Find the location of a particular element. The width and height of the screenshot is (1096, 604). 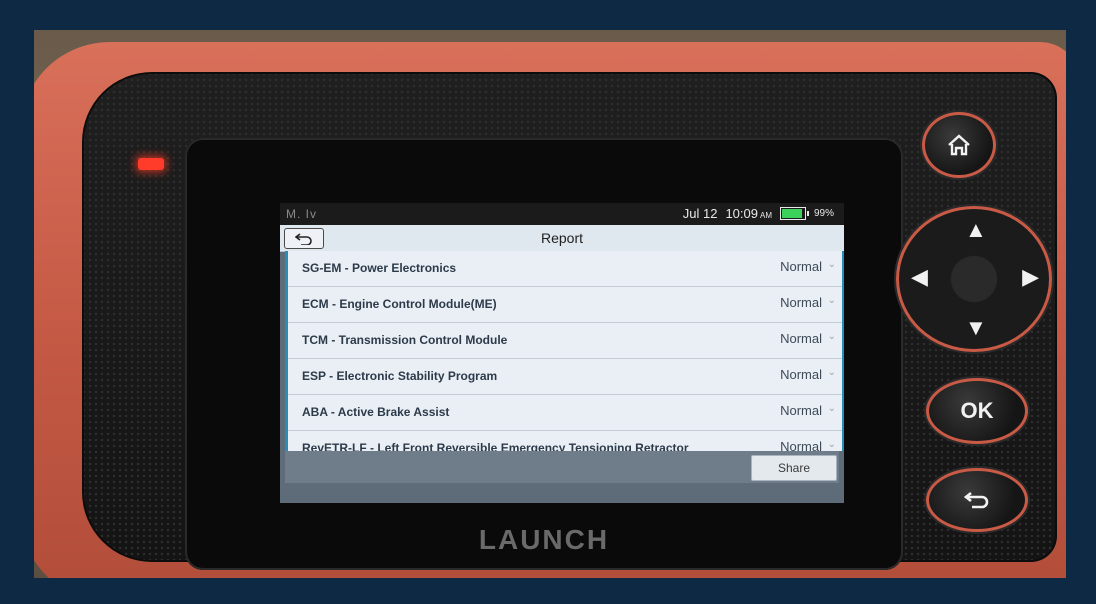

title-bar: Report is located at coordinates (562, 238).